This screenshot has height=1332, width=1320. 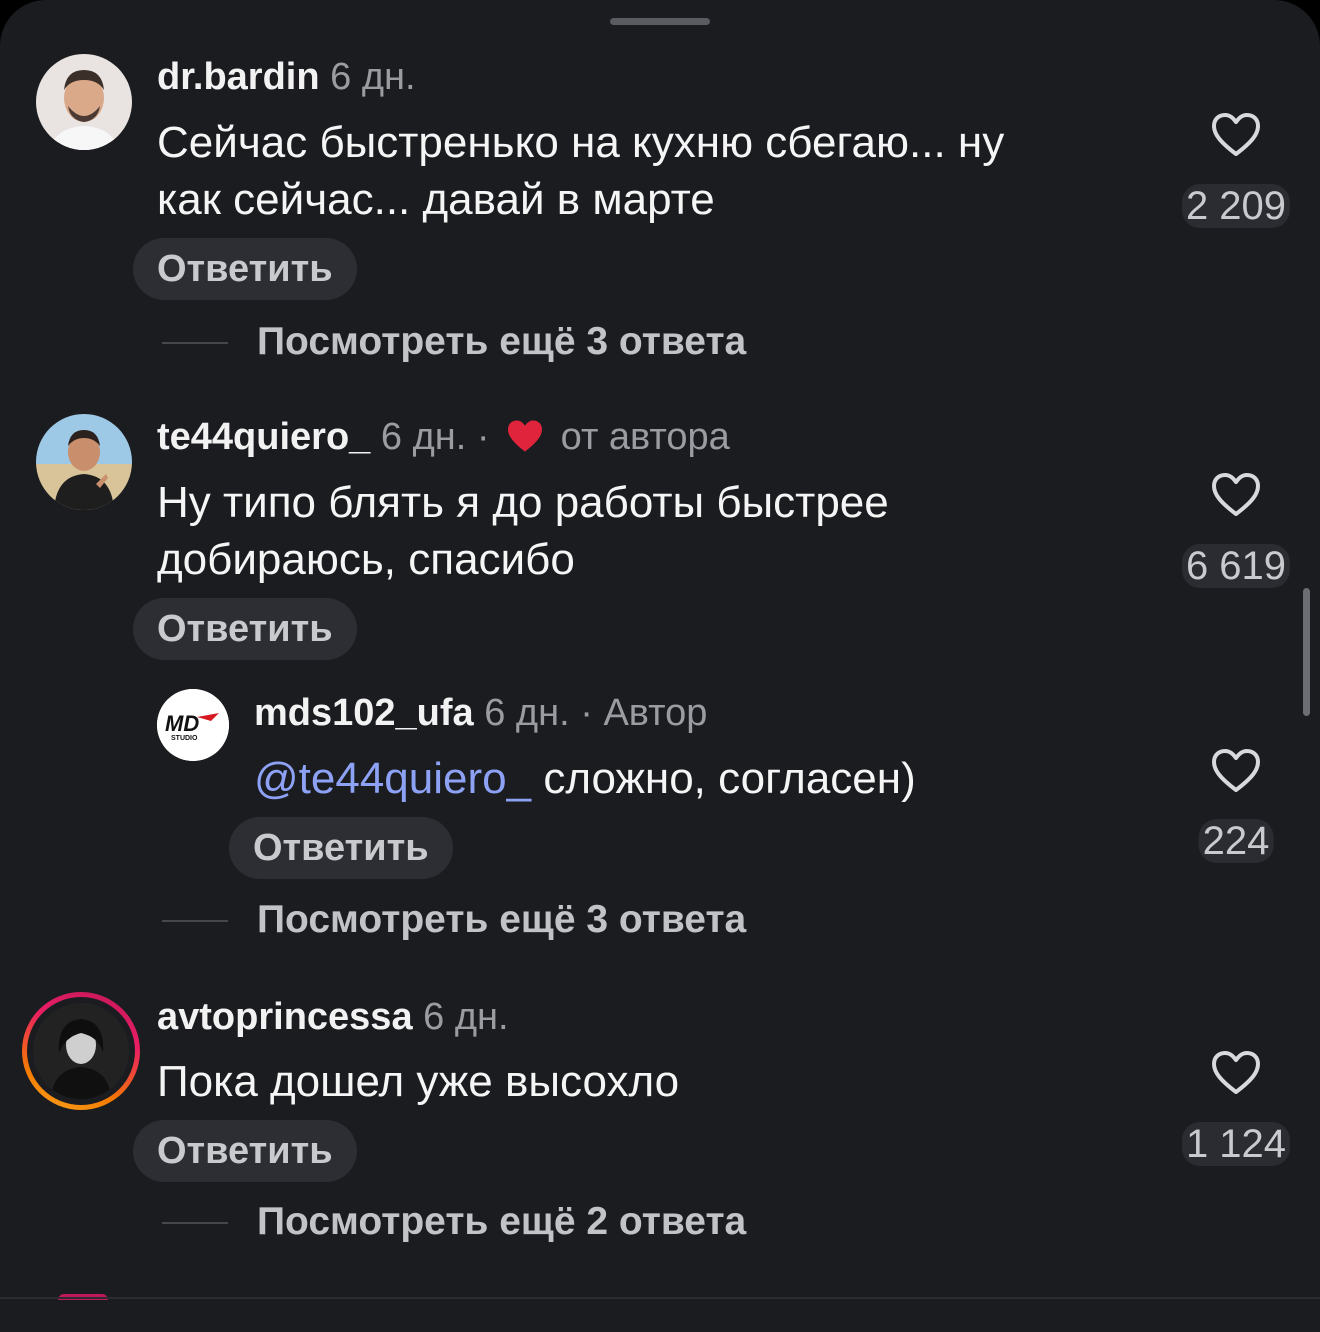 What do you see at coordinates (285, 1017) in the screenshot?
I see `username-text: avtoprincessa` at bounding box center [285, 1017].